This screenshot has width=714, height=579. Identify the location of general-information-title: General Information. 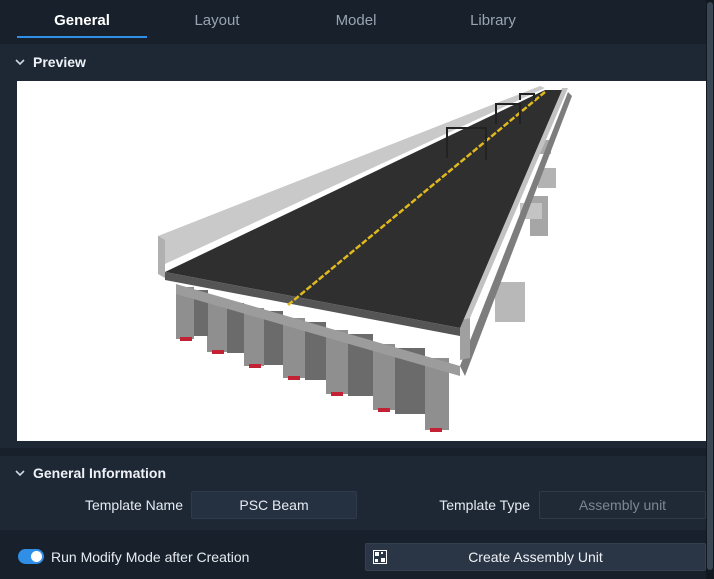
(100, 473).